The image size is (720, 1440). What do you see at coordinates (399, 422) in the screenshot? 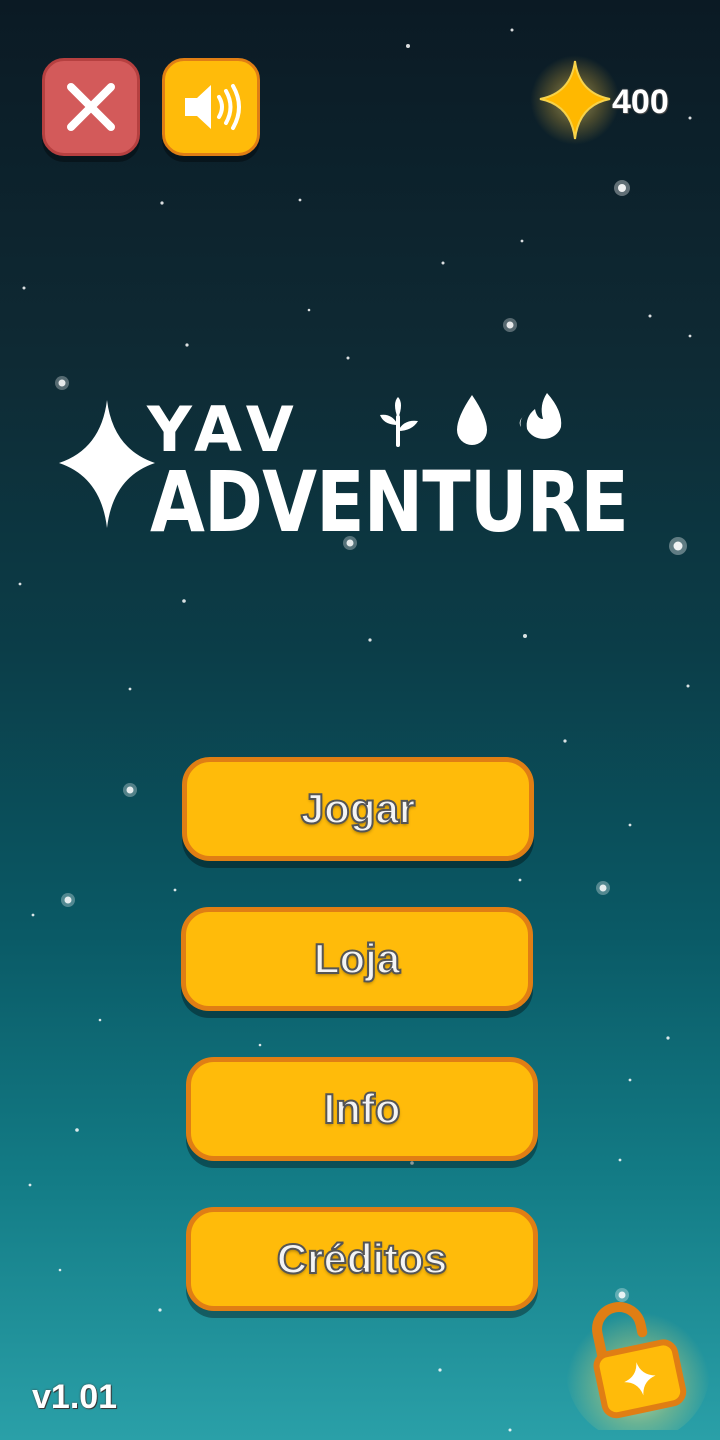
I see `leaf-icon` at bounding box center [399, 422].